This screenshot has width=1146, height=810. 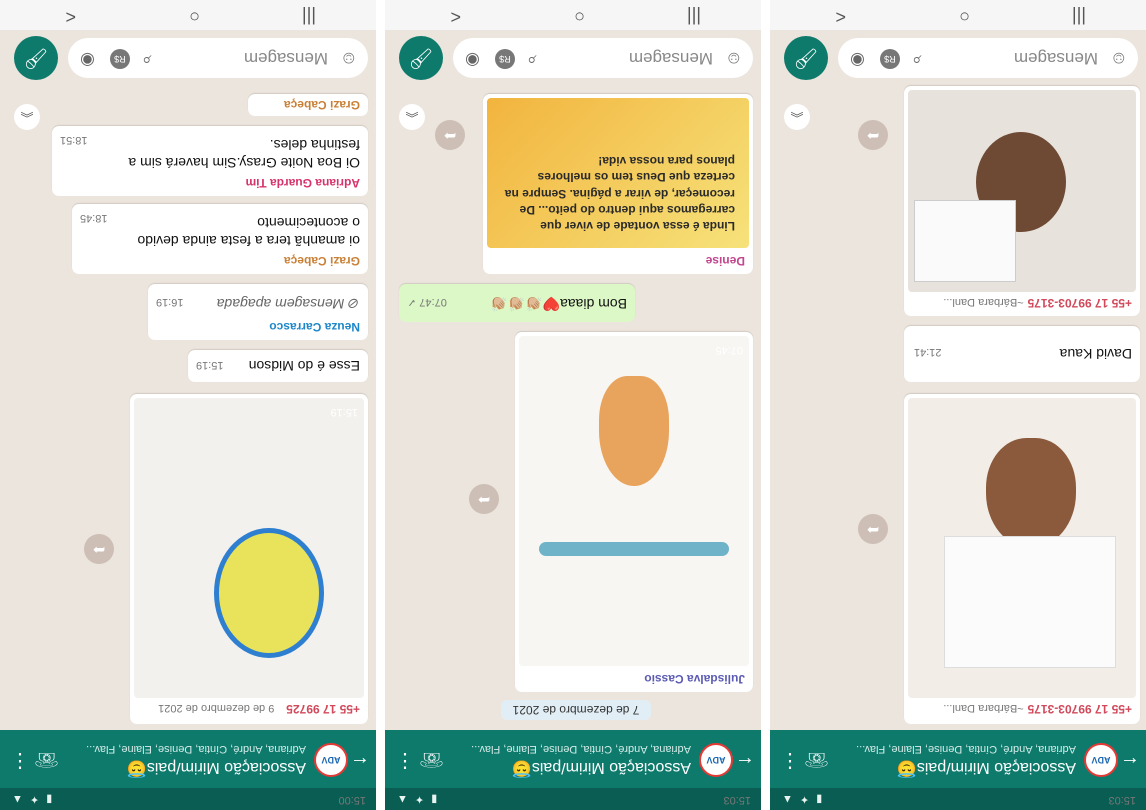 I want to click on text-message: David Kaua 21:41, so click(x=1022, y=354).